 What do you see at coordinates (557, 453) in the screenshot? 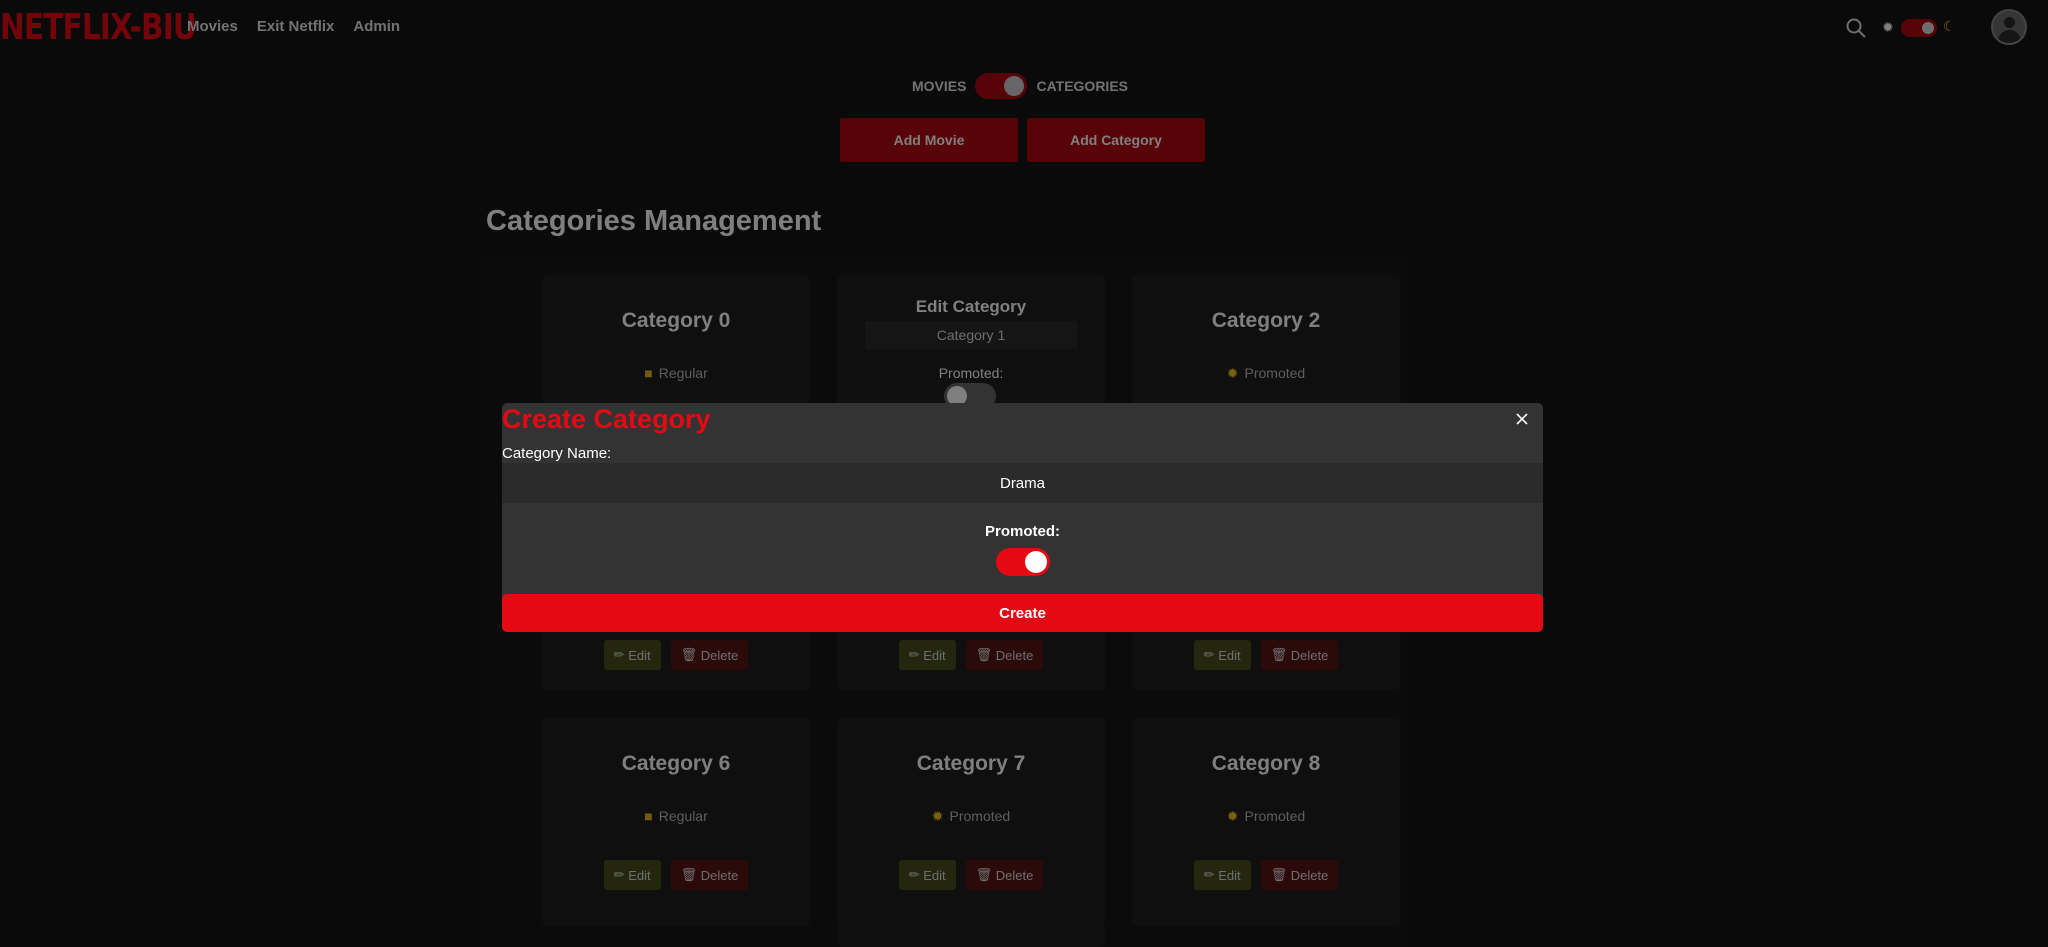
I see `category-name-label: Category Name:` at bounding box center [557, 453].